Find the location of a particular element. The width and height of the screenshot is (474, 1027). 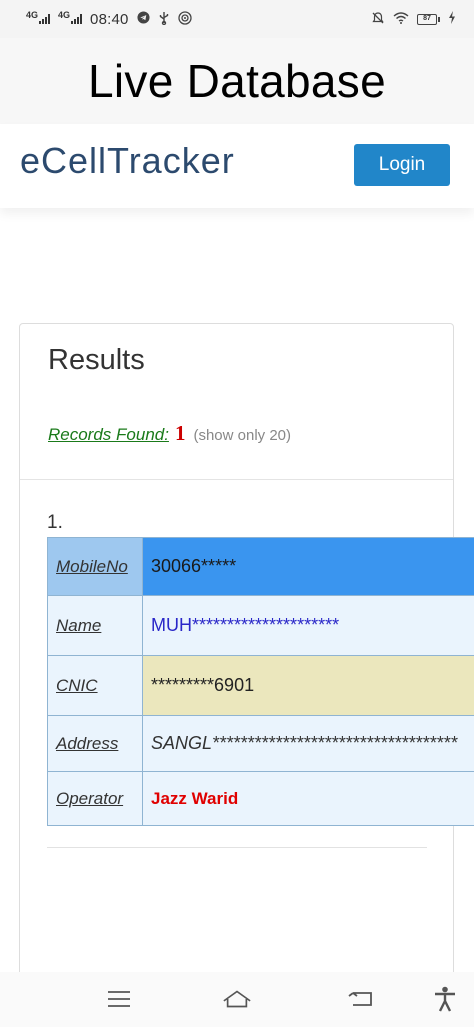

field-value-name: MUH********************* is located at coordinates (308, 625).